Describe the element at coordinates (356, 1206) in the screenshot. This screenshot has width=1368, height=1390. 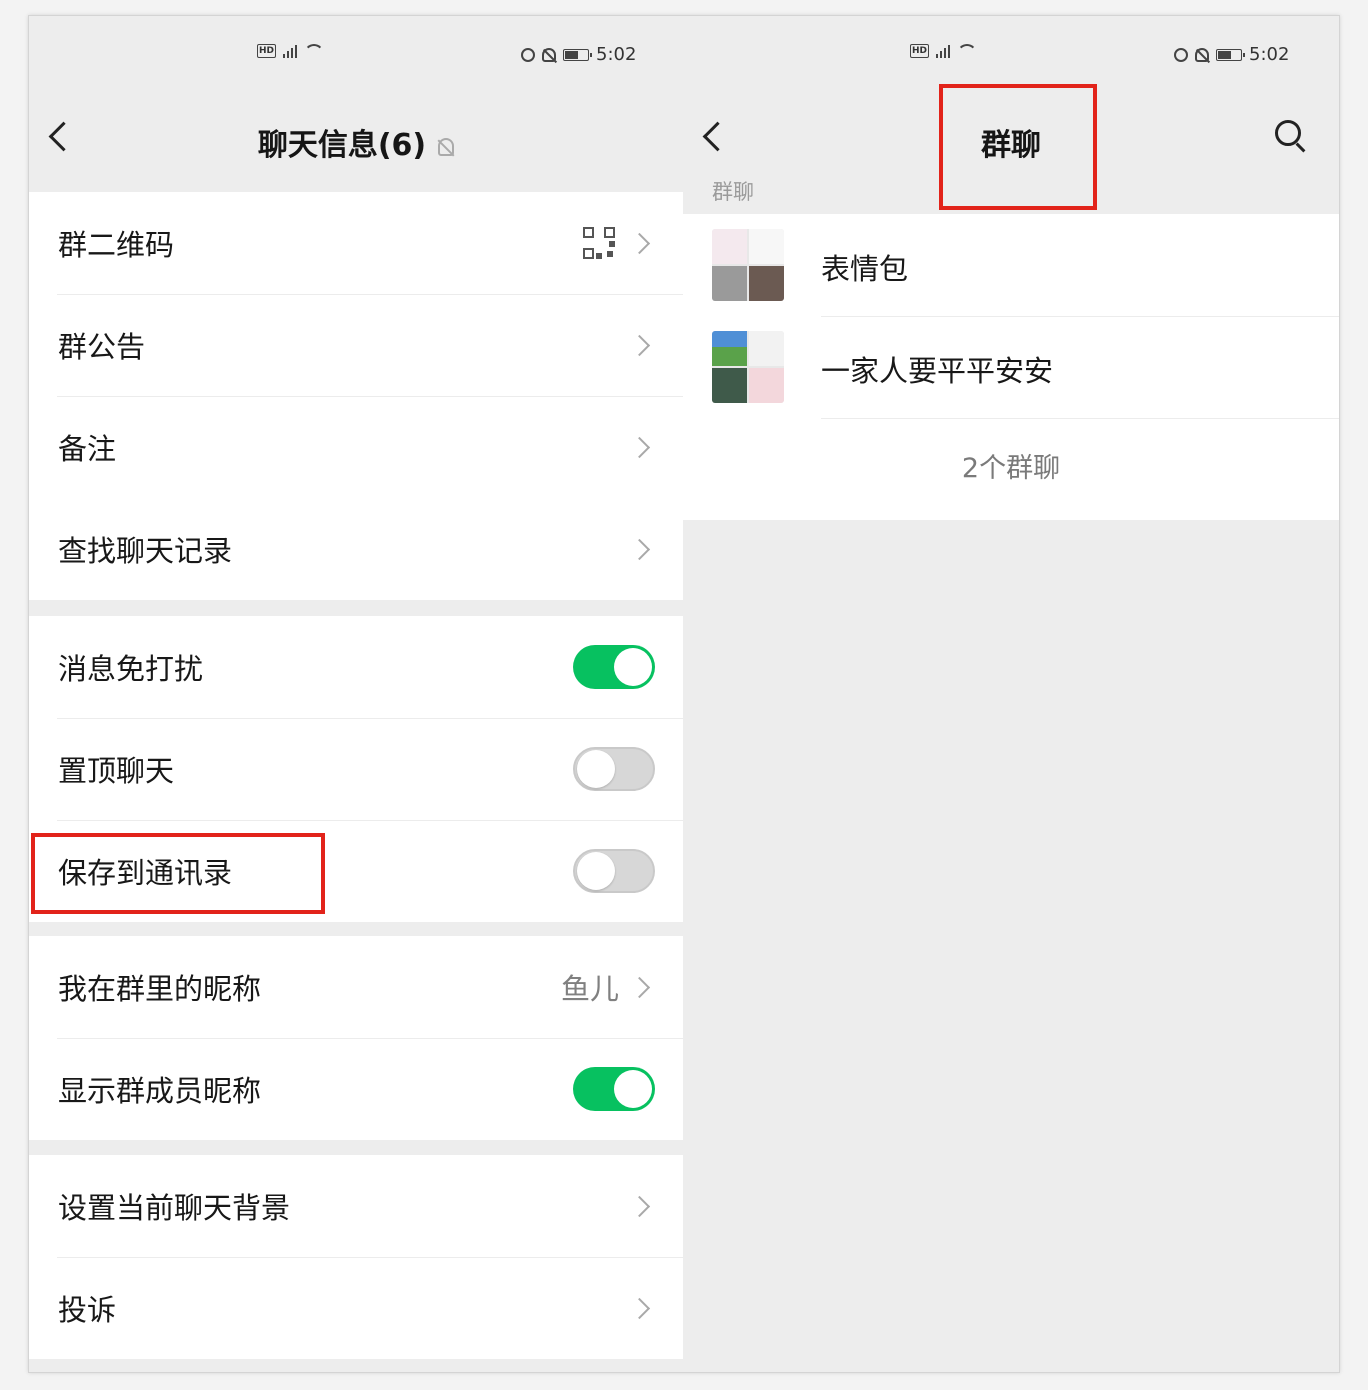
I see `row-chat-background: 设置当前聊天背景` at that location.